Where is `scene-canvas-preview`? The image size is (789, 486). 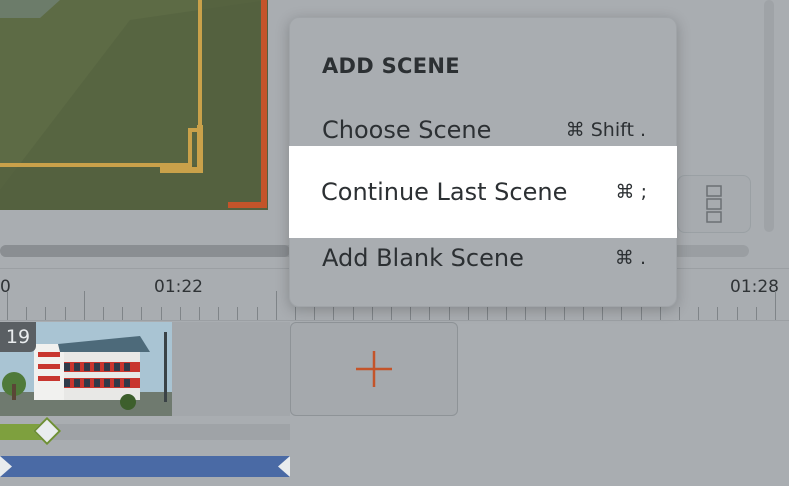
scene-canvas-preview is located at coordinates (134, 105).